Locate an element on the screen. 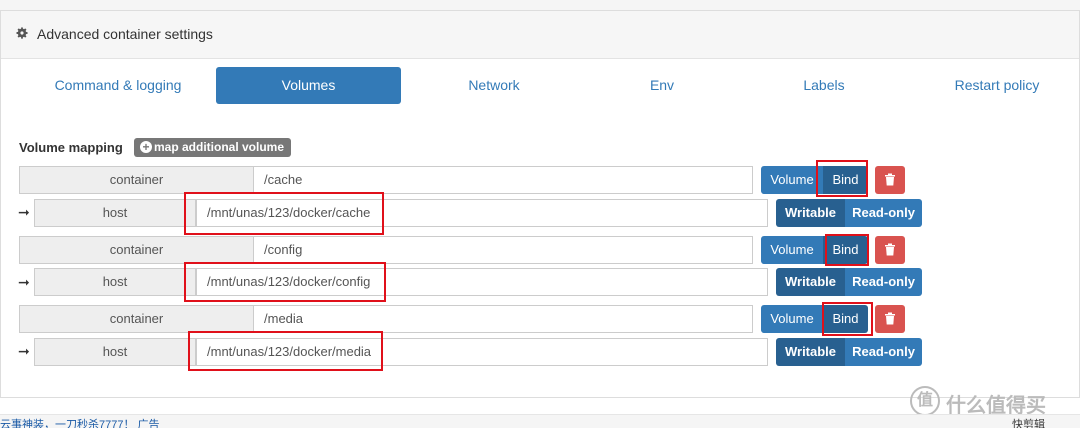 The width and height of the screenshot is (1080, 428). map-additional-volume-button: + map additional volume is located at coordinates (212, 147).